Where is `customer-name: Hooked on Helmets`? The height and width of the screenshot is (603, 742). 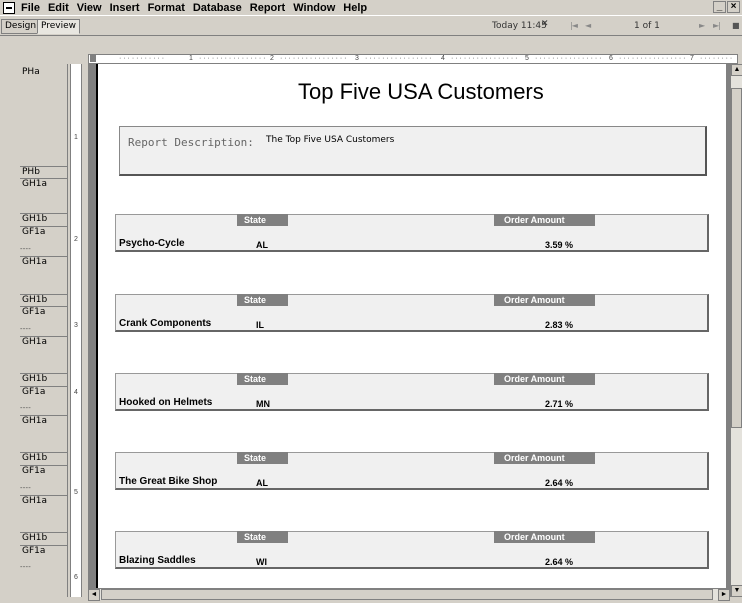
customer-name: Hooked on Helmets is located at coordinates (166, 402).